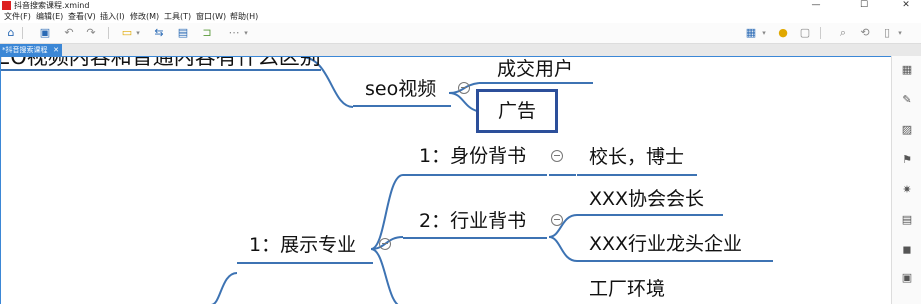 Image resolution: width=921 pixels, height=304 pixels. I want to click on lightbulb-icon: ●, so click(783, 33).